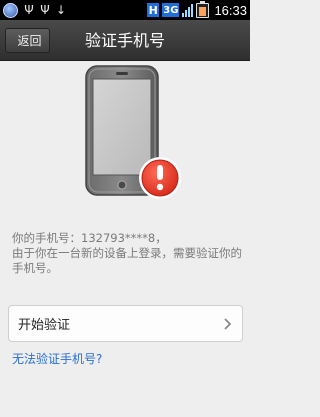  Describe the element at coordinates (27, 40) in the screenshot. I see `back-button: 返回` at that location.